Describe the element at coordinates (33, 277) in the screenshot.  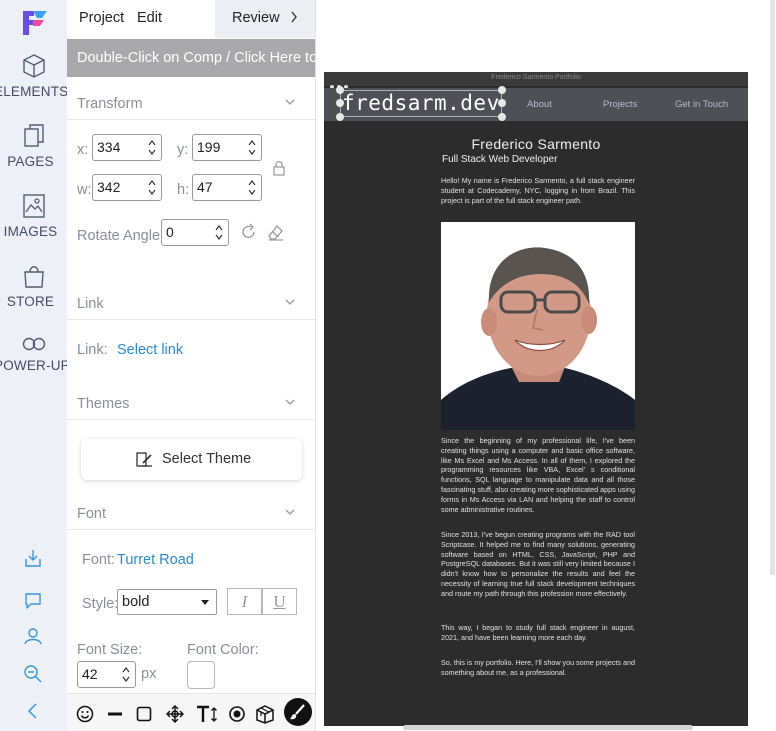
I see `store-bag-icon` at that location.